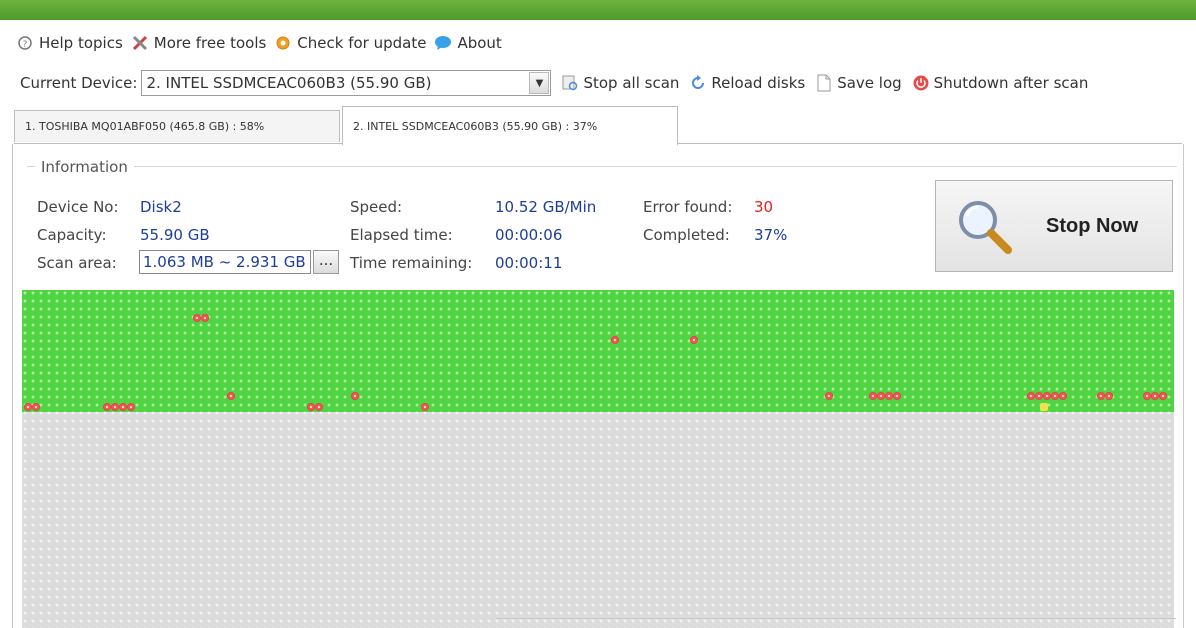  I want to click on help-topics-label: Help topics, so click(81, 43).